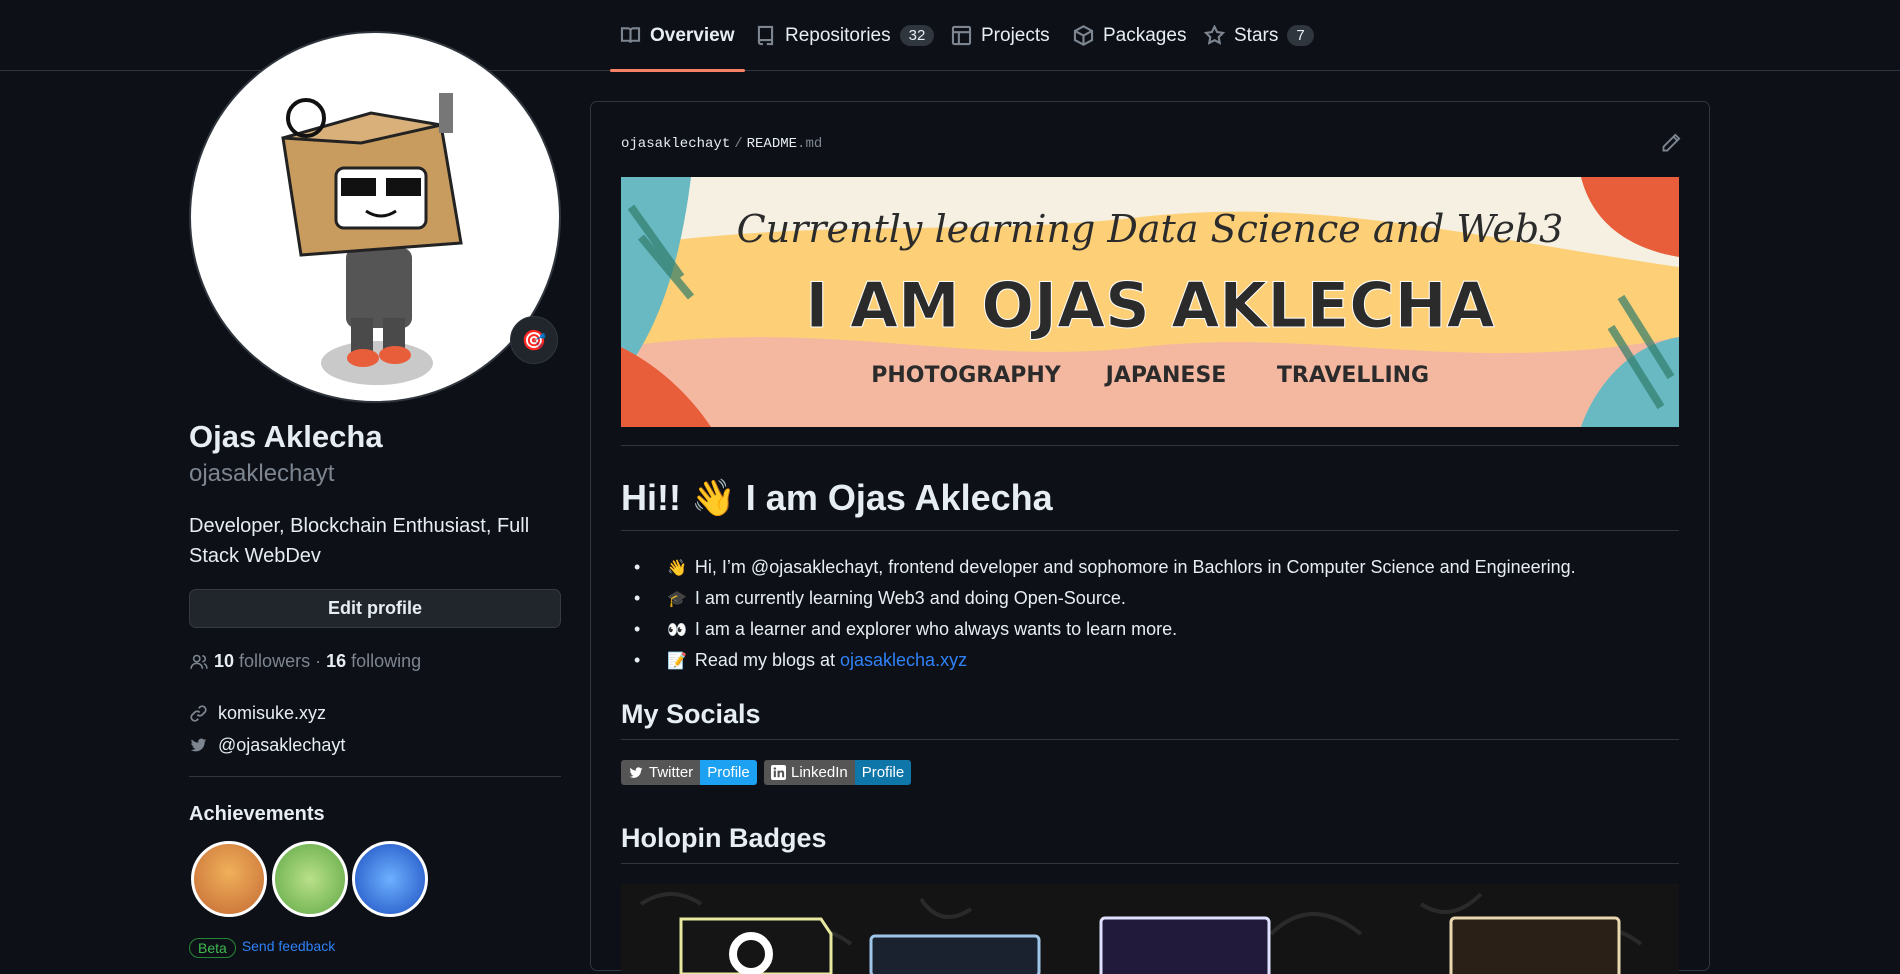  What do you see at coordinates (199, 661) in the screenshot?
I see `people-icon` at bounding box center [199, 661].